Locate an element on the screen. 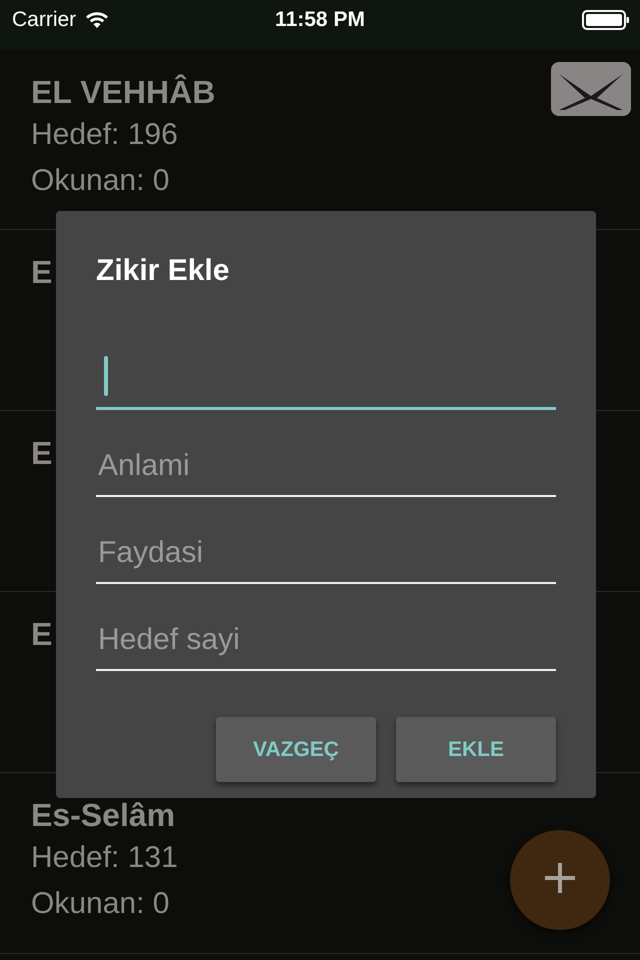 Image resolution: width=640 pixels, height=960 pixels. item-title: Es-Selâm is located at coordinates (103, 815).